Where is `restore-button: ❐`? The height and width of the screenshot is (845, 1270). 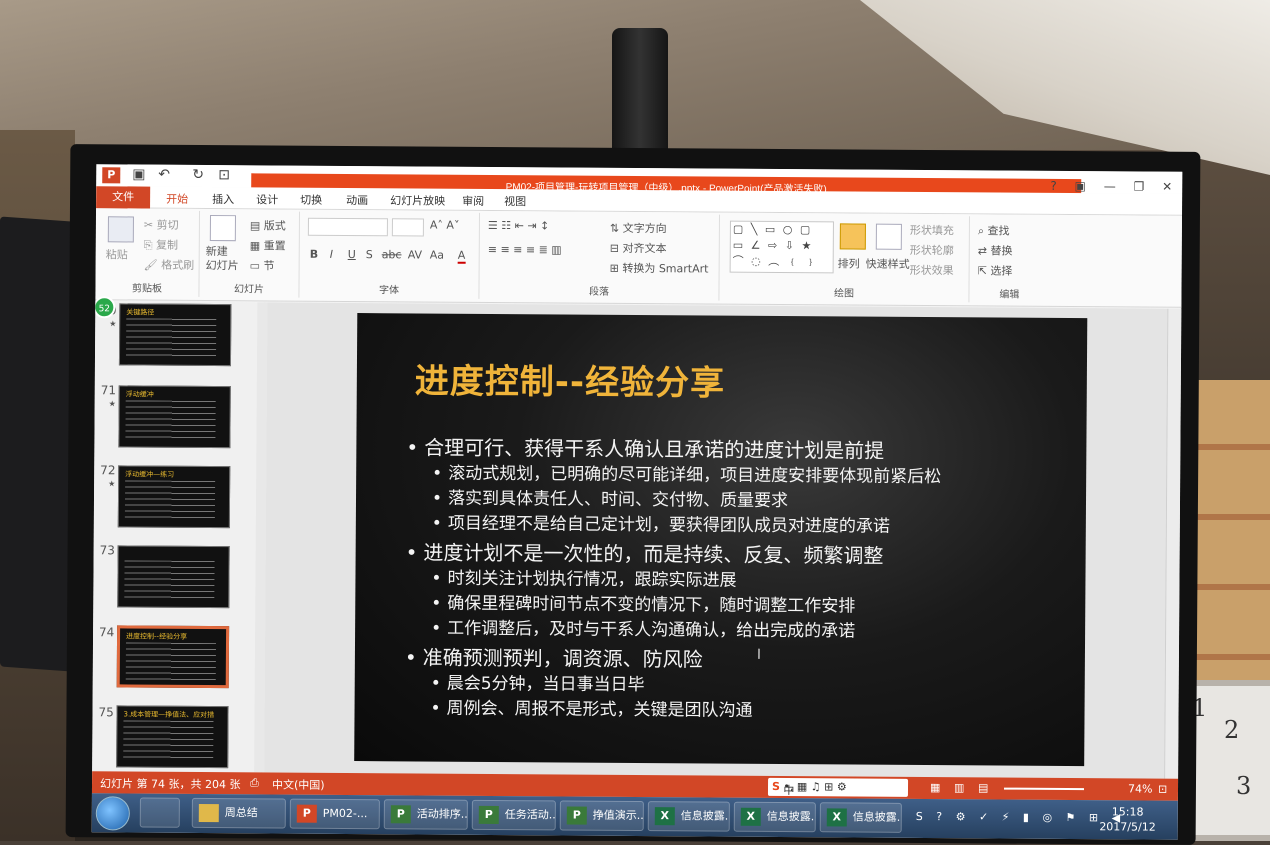
restore-button: ❐ is located at coordinates (1139, 186).